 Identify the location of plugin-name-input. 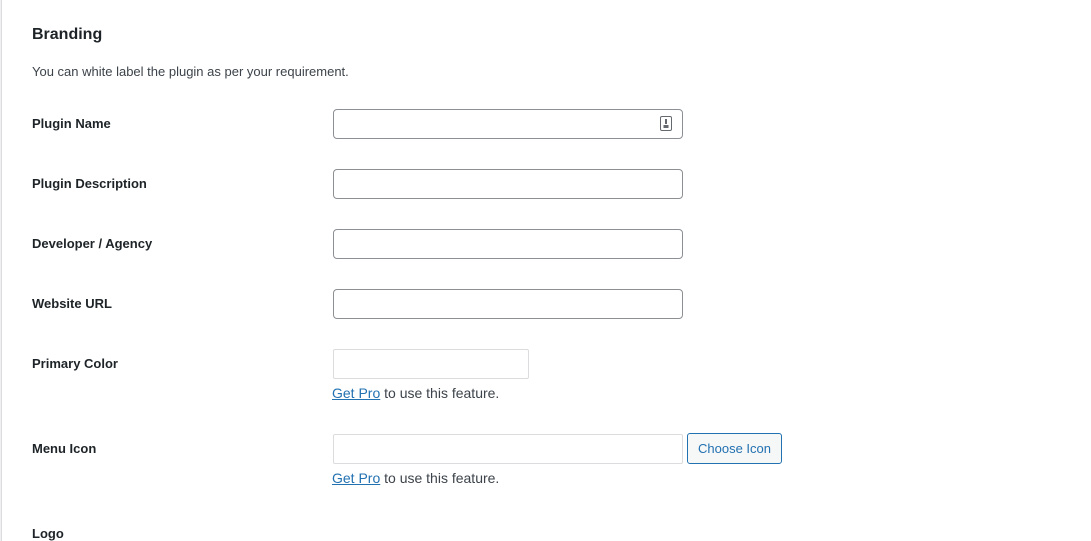
(508, 124).